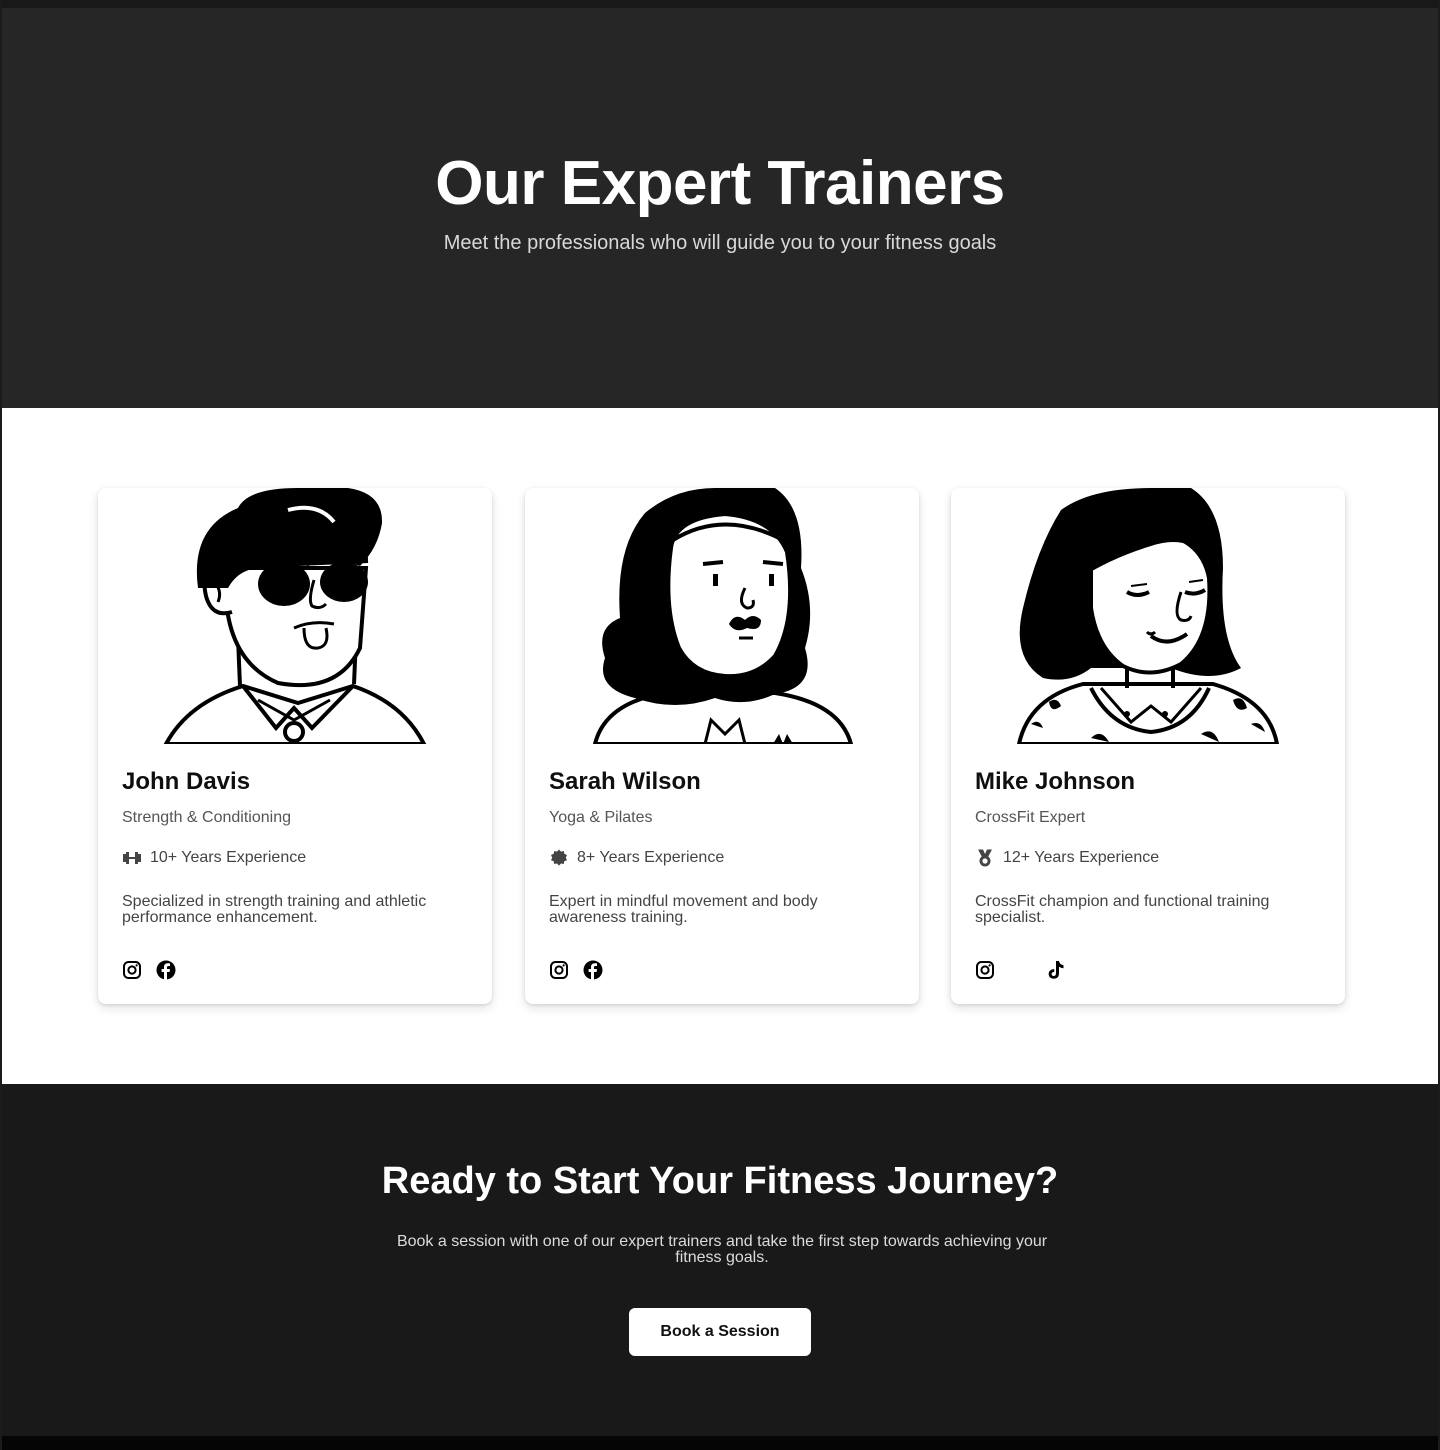 This screenshot has width=1440, height=1450. What do you see at coordinates (985, 858) in the screenshot?
I see `medal-icon` at bounding box center [985, 858].